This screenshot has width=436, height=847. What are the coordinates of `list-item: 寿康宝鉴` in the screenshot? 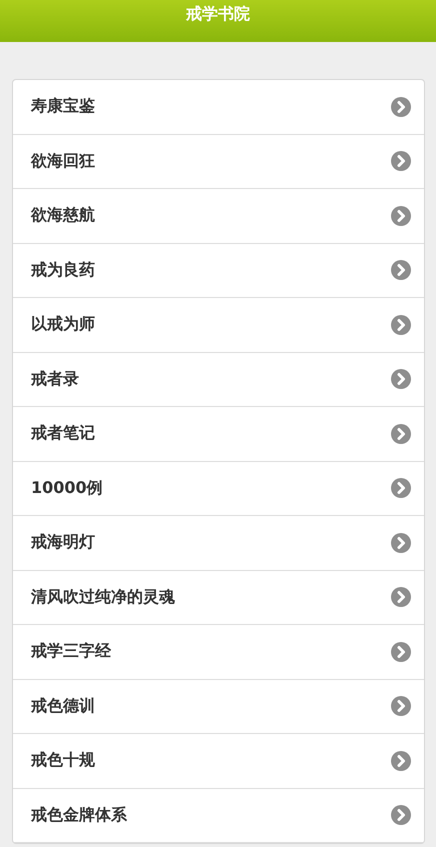 It's located at (218, 107).